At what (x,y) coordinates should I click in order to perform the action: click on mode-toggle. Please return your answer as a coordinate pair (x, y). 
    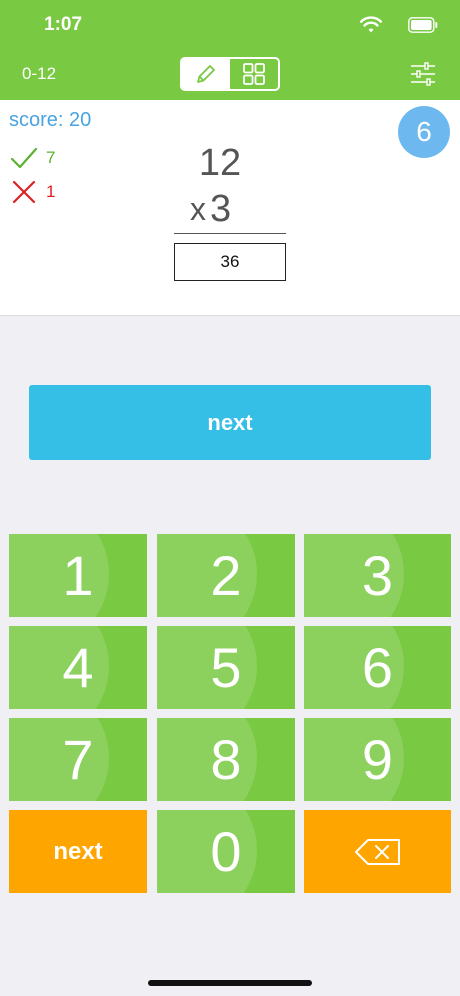
    Looking at the image, I should click on (230, 74).